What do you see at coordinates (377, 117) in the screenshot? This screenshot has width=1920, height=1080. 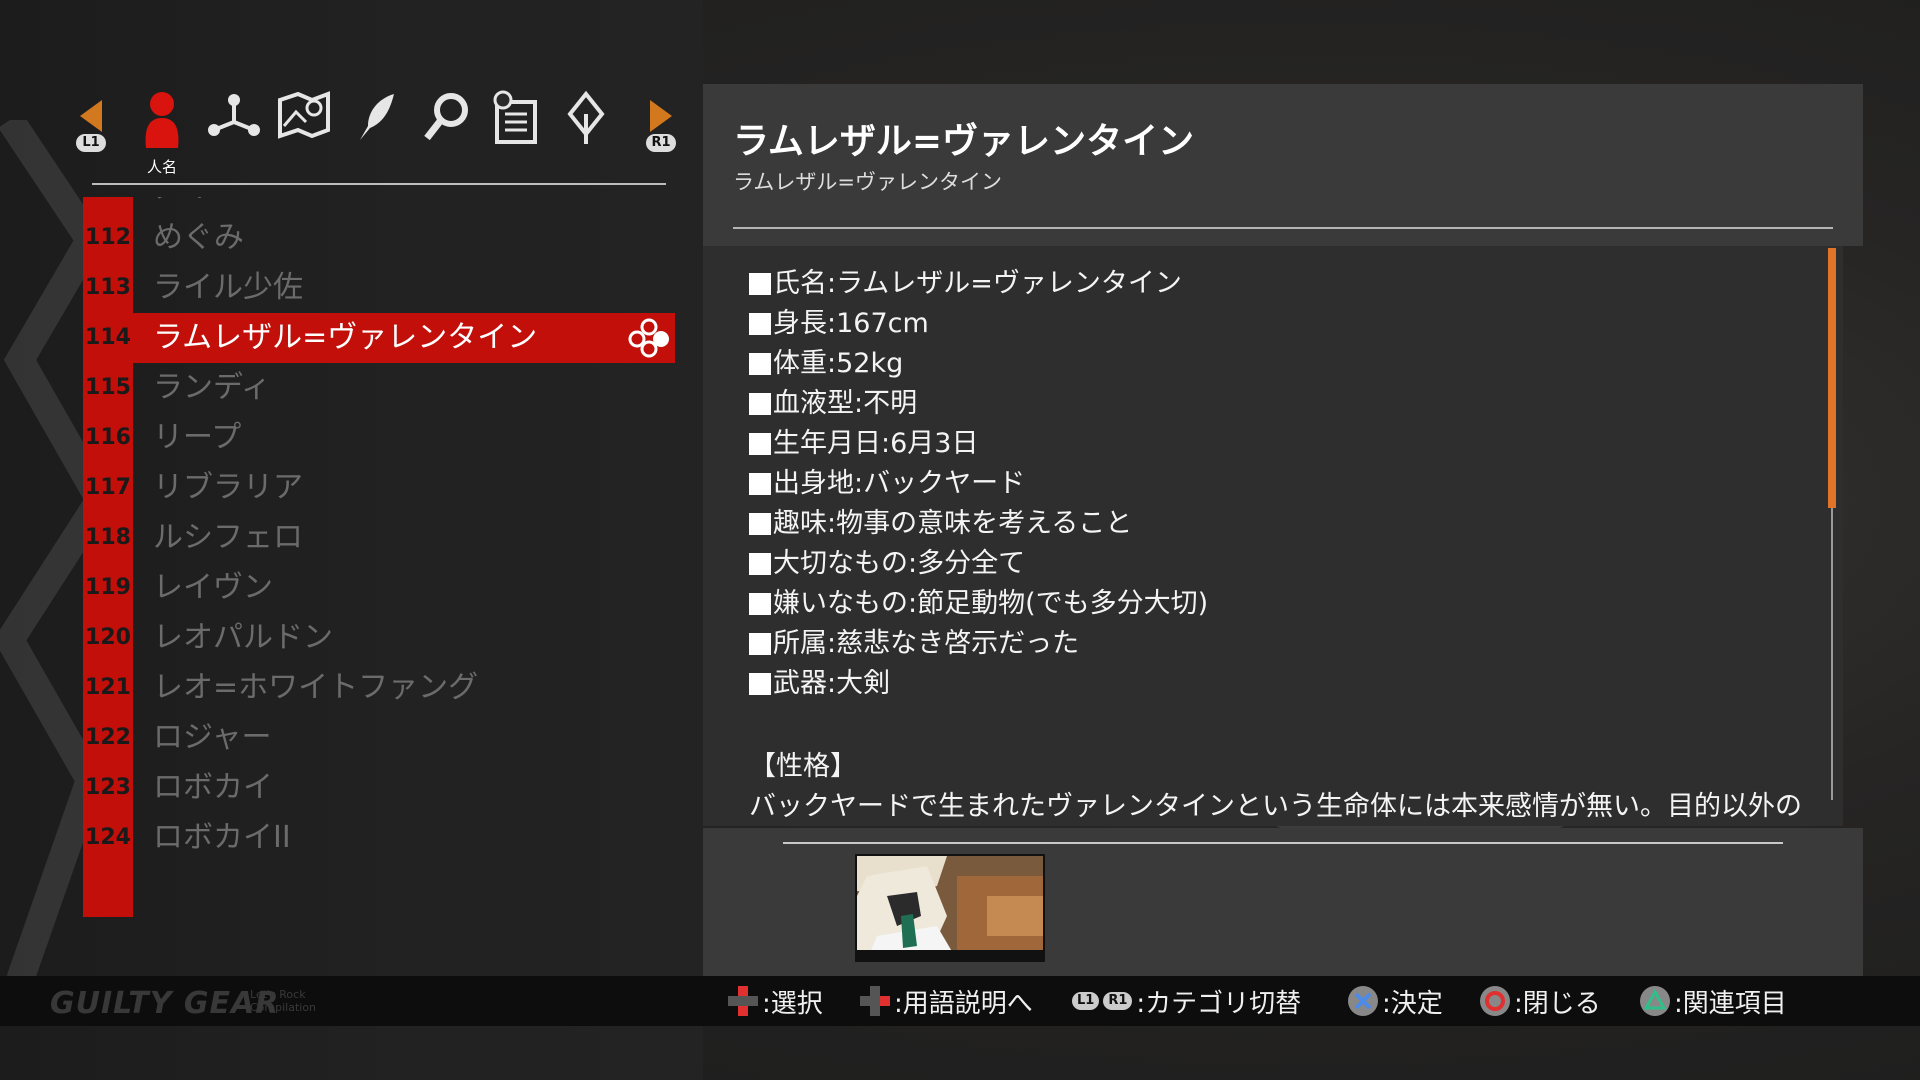 I see `feather-icon` at bounding box center [377, 117].